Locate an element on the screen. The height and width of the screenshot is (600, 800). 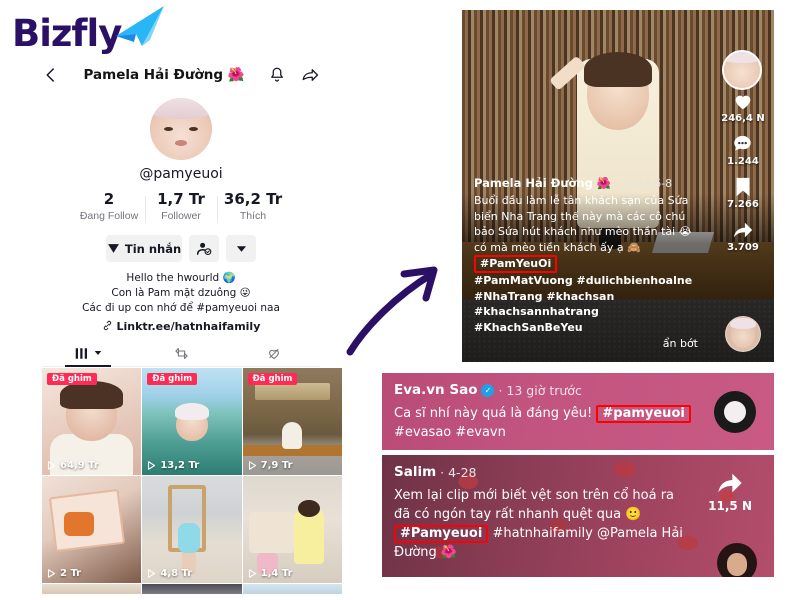
profile-topbar: Pamela Hải Đường 🌺 is located at coordinates (181, 75).